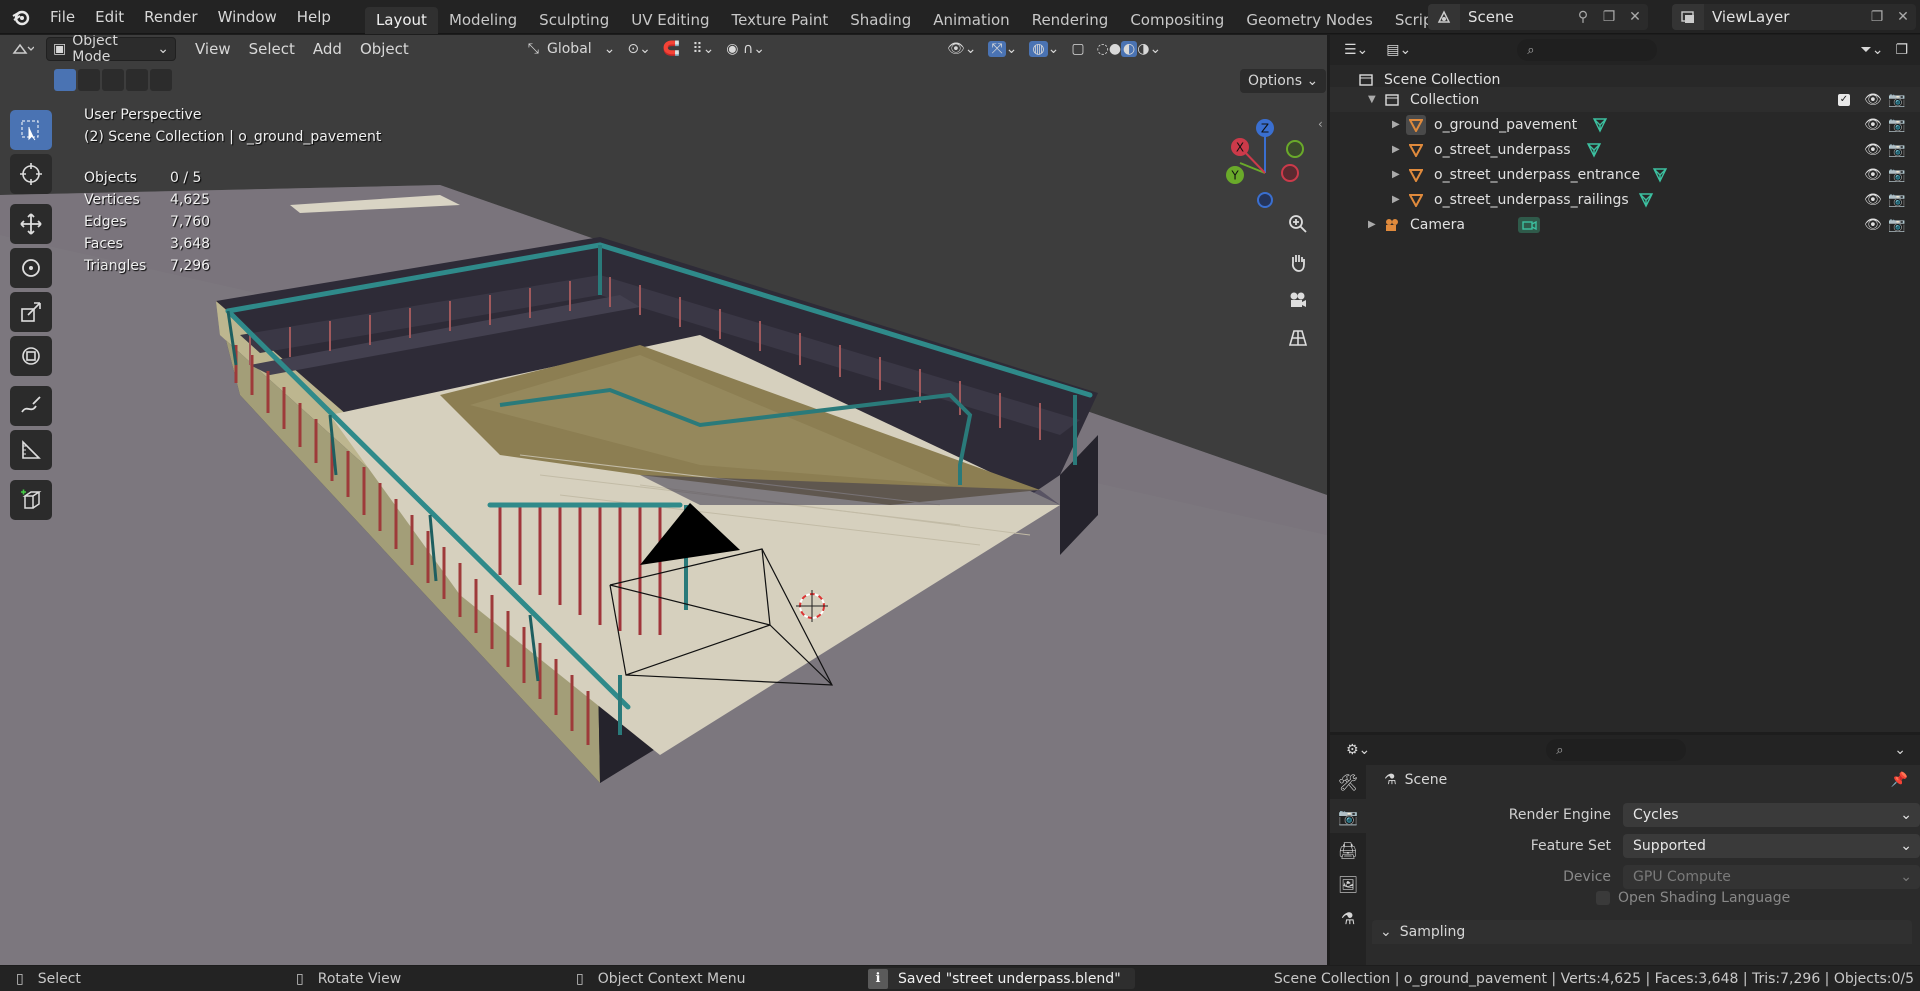 The width and height of the screenshot is (1920, 991). I want to click on tab-compositing: Compositing, so click(1177, 20).